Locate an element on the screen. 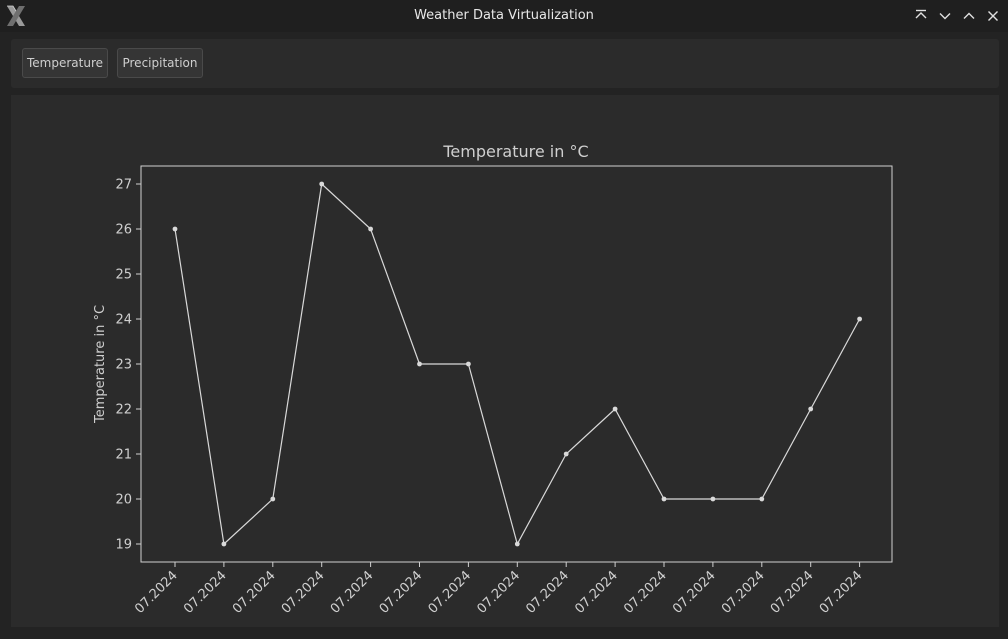  y-tick-label: 26 is located at coordinates (123, 230).